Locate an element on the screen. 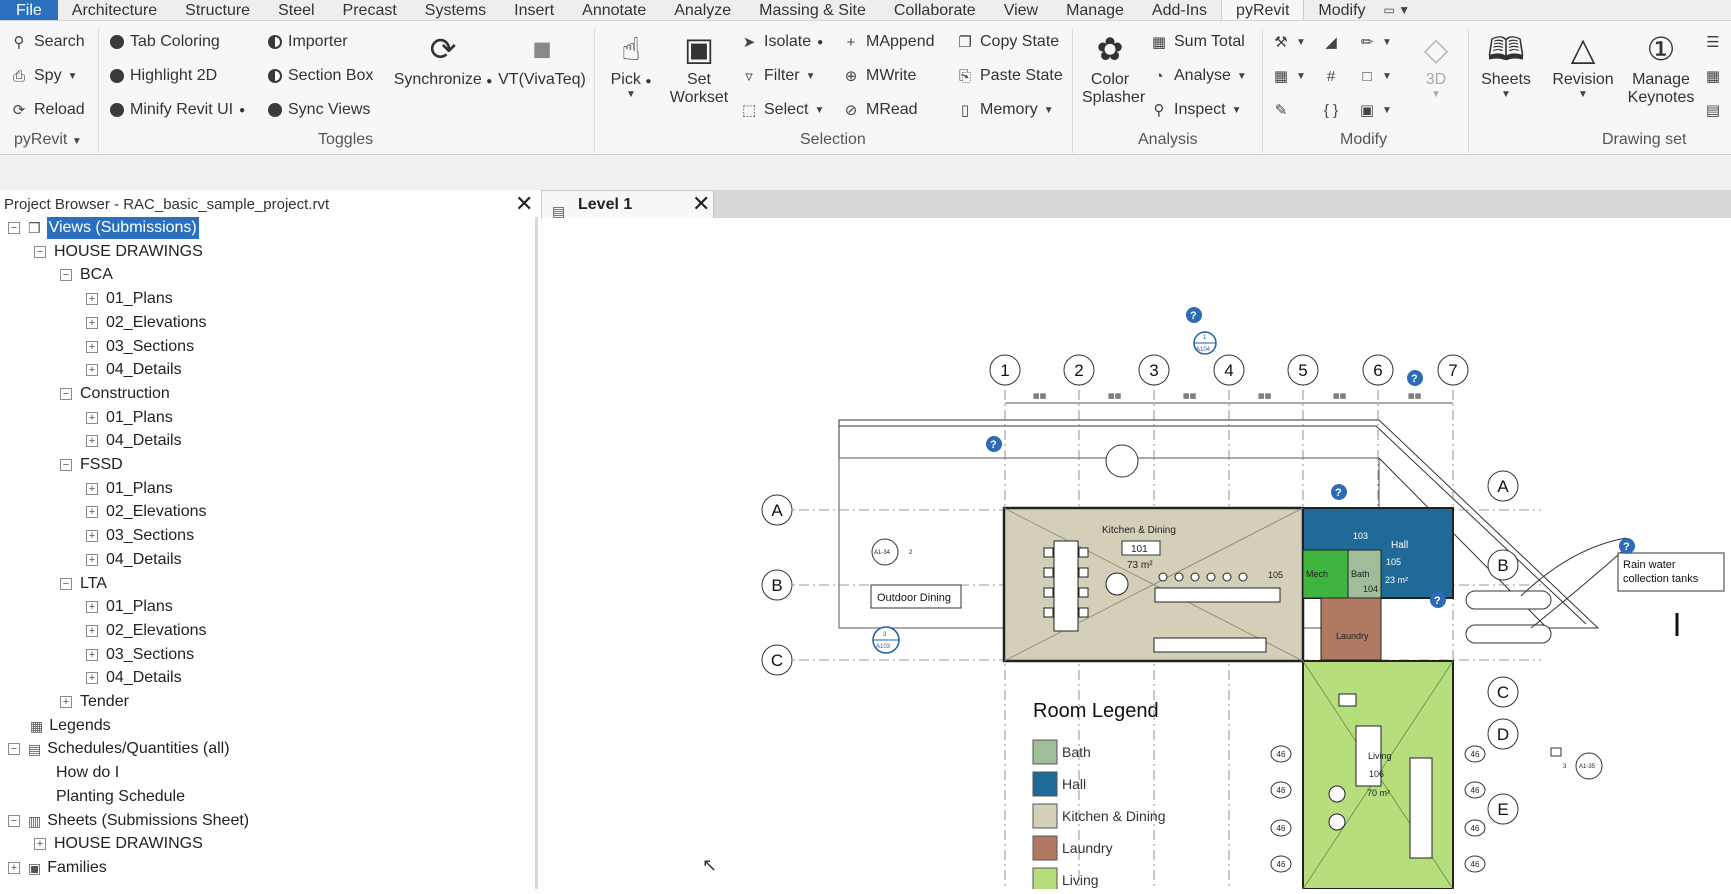 The image size is (1731, 894). tree-node: − HOUSE DRAWINGS is located at coordinates (118, 252).